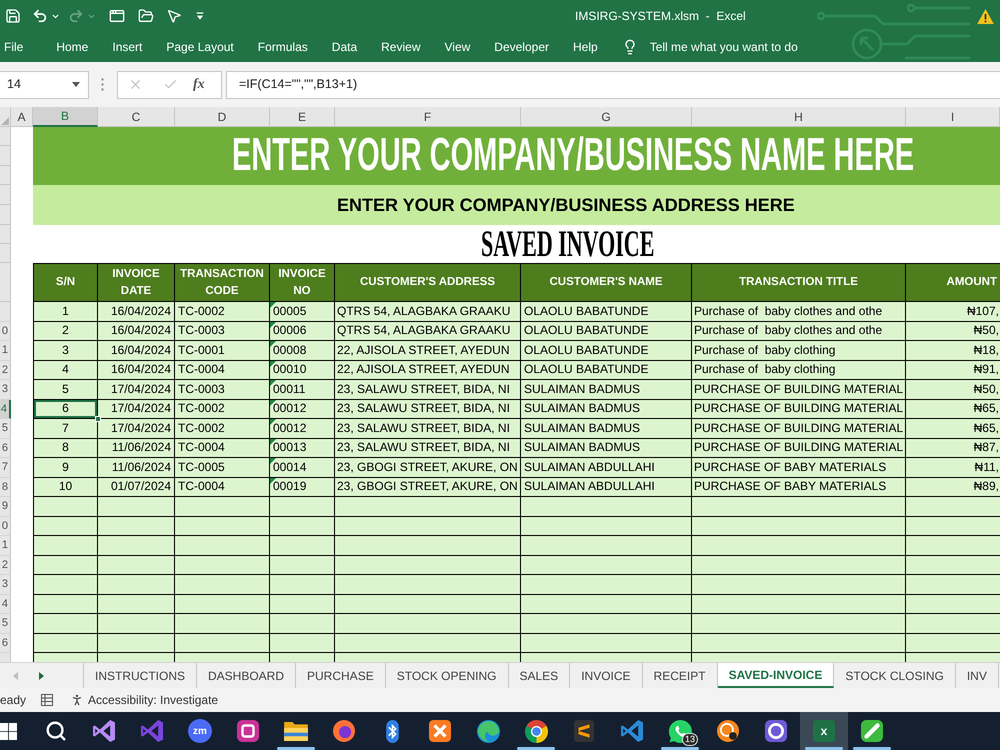 The height and width of the screenshot is (750, 1000). I want to click on ribbon-tab: Developer, so click(521, 47).